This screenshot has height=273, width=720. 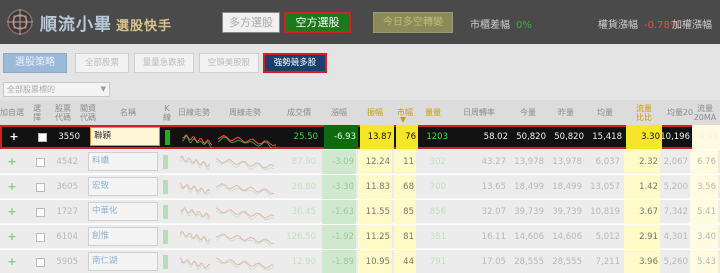 What do you see at coordinates (607, 137) in the screenshot?
I see `average-volume: 15,418` at bounding box center [607, 137].